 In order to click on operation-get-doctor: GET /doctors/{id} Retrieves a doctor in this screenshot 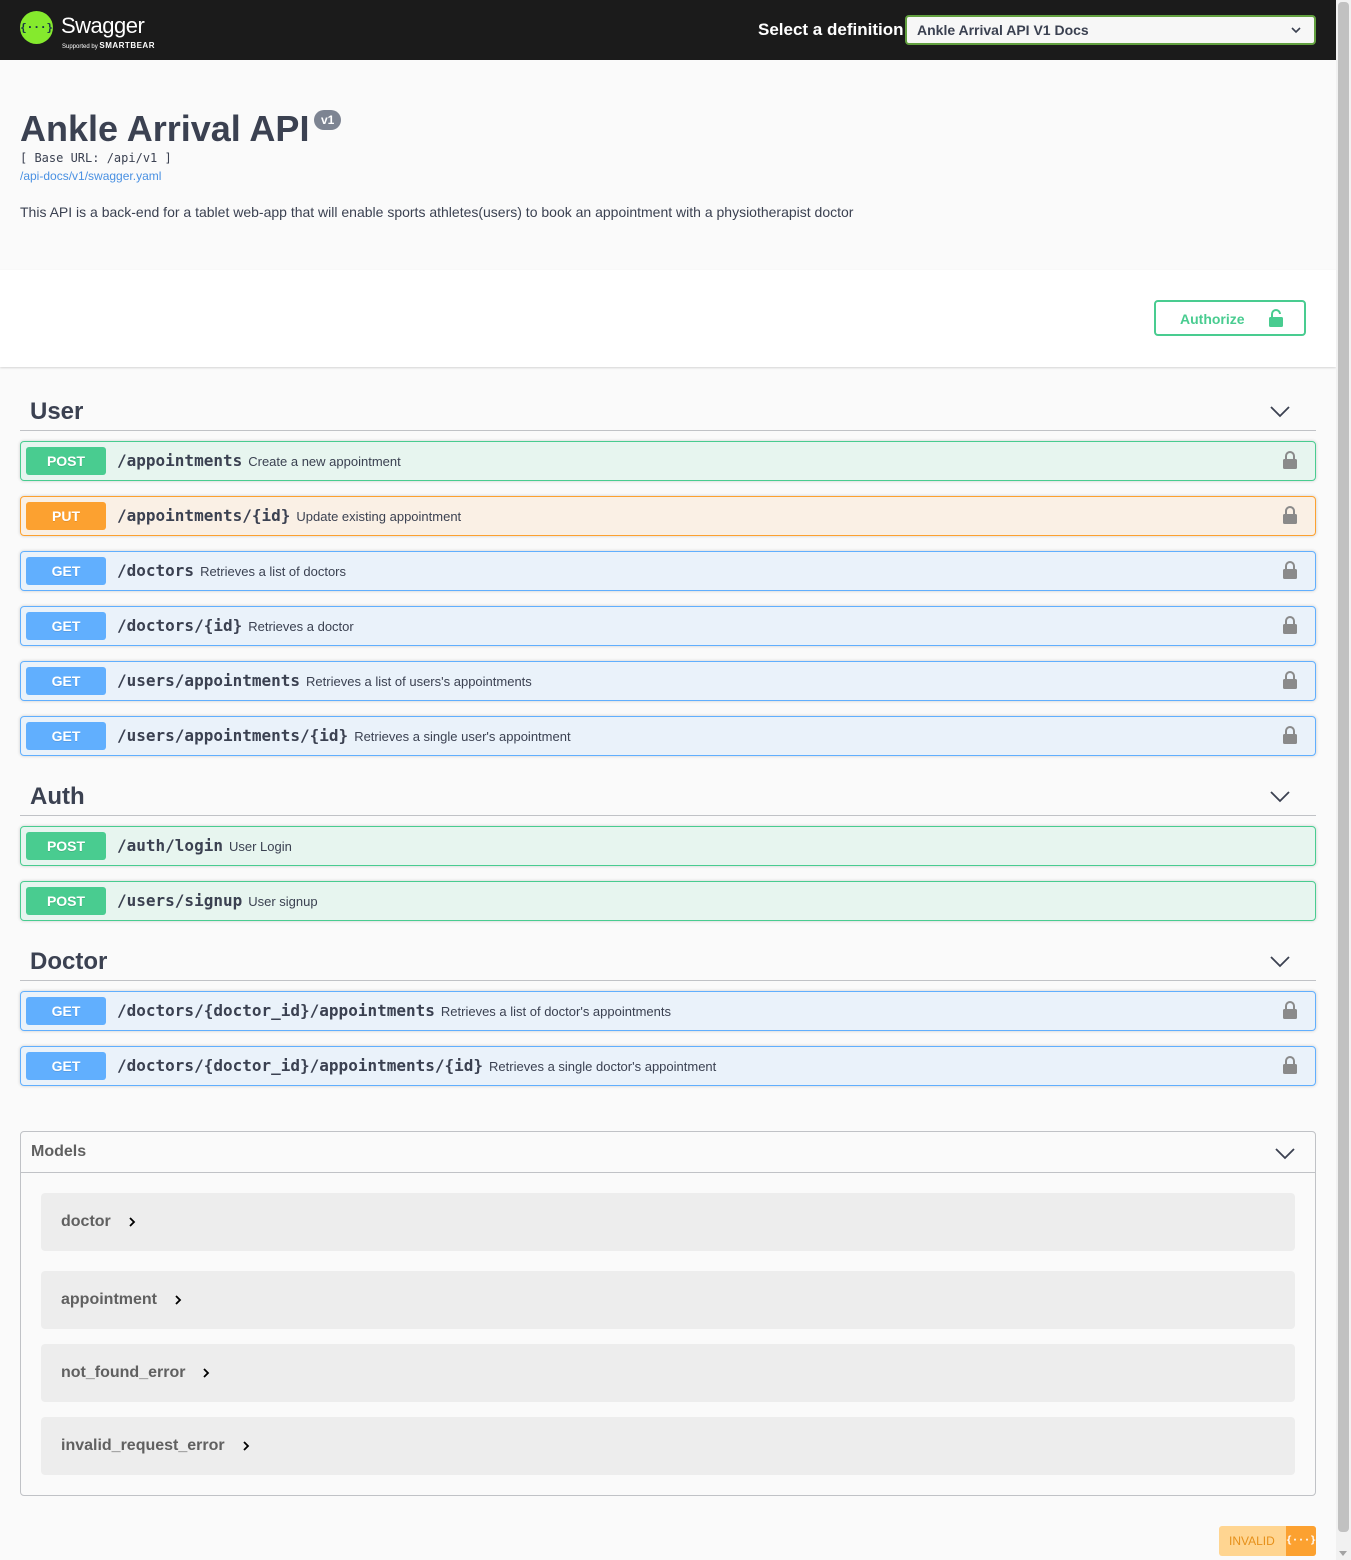, I will do `click(668, 626)`.